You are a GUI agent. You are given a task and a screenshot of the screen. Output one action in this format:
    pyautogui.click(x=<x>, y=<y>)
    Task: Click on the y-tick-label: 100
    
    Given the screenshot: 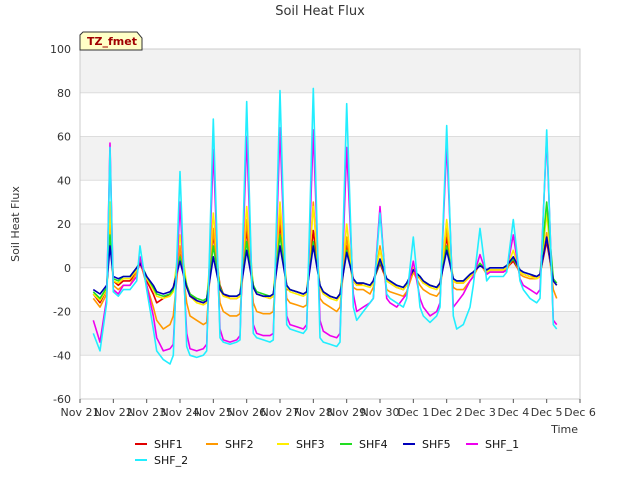 What is the action you would take?
    pyautogui.click(x=60, y=49)
    